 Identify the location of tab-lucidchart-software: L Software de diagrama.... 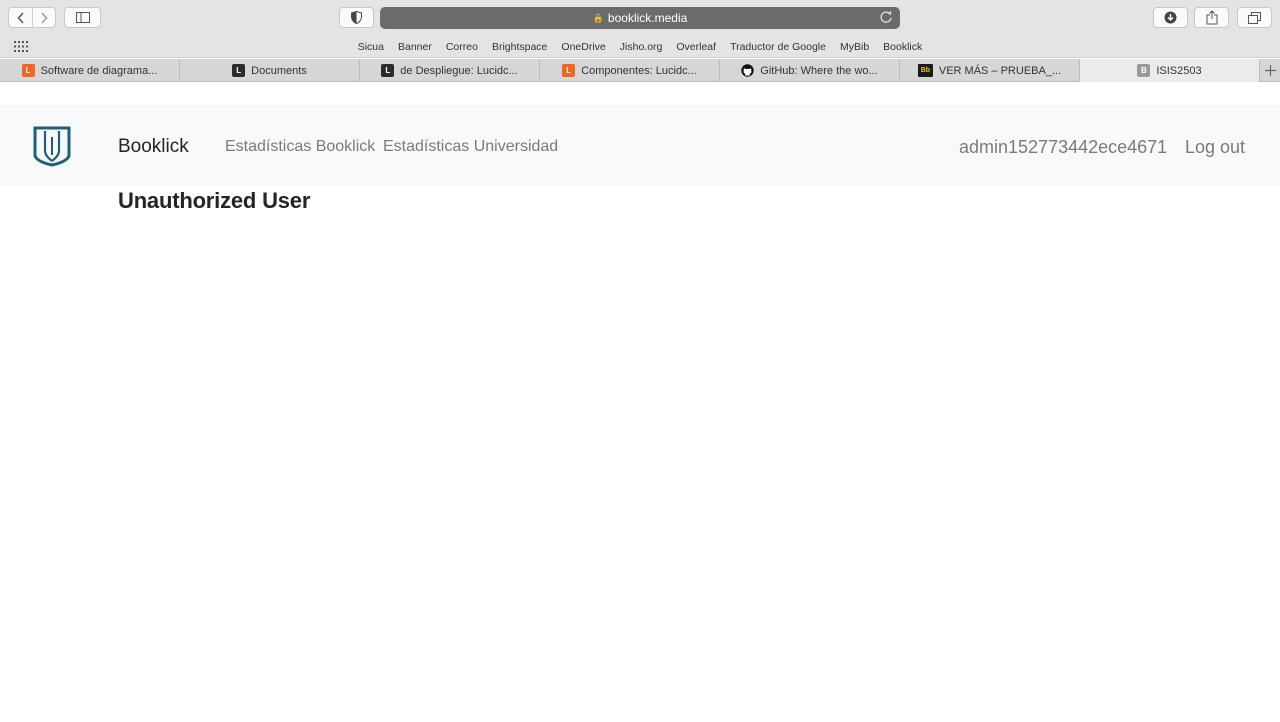
(90, 70).